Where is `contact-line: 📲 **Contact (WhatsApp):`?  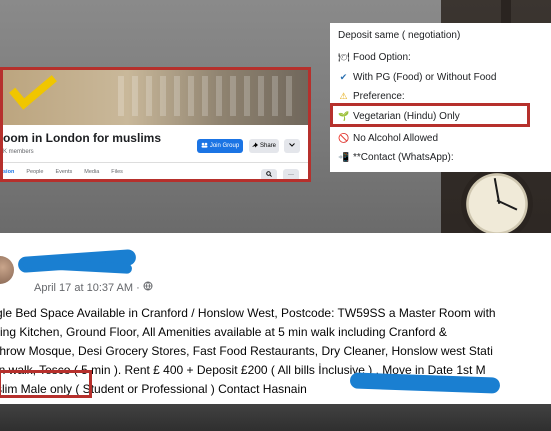 contact-line: 📲 **Contact (WhatsApp): is located at coordinates (396, 157).